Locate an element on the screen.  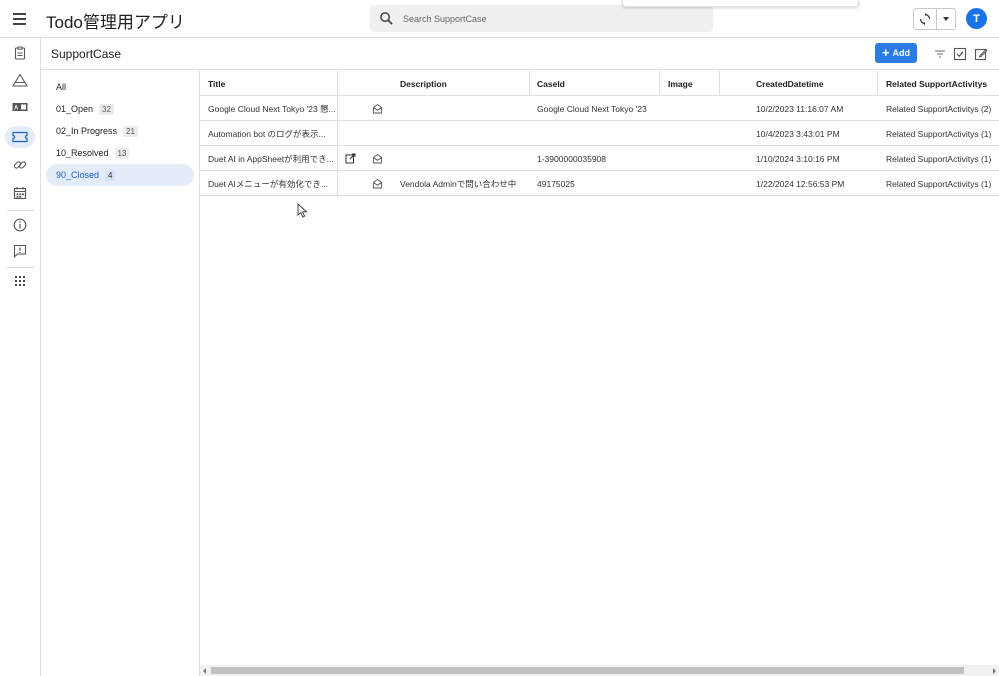
sync-button is located at coordinates (934, 19).